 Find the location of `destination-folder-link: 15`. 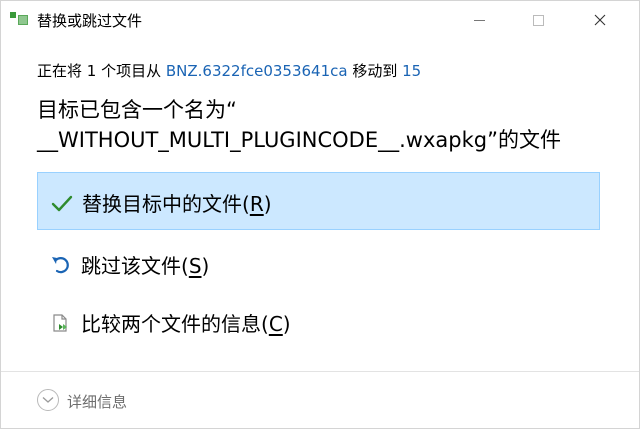

destination-folder-link: 15 is located at coordinates (411, 71).